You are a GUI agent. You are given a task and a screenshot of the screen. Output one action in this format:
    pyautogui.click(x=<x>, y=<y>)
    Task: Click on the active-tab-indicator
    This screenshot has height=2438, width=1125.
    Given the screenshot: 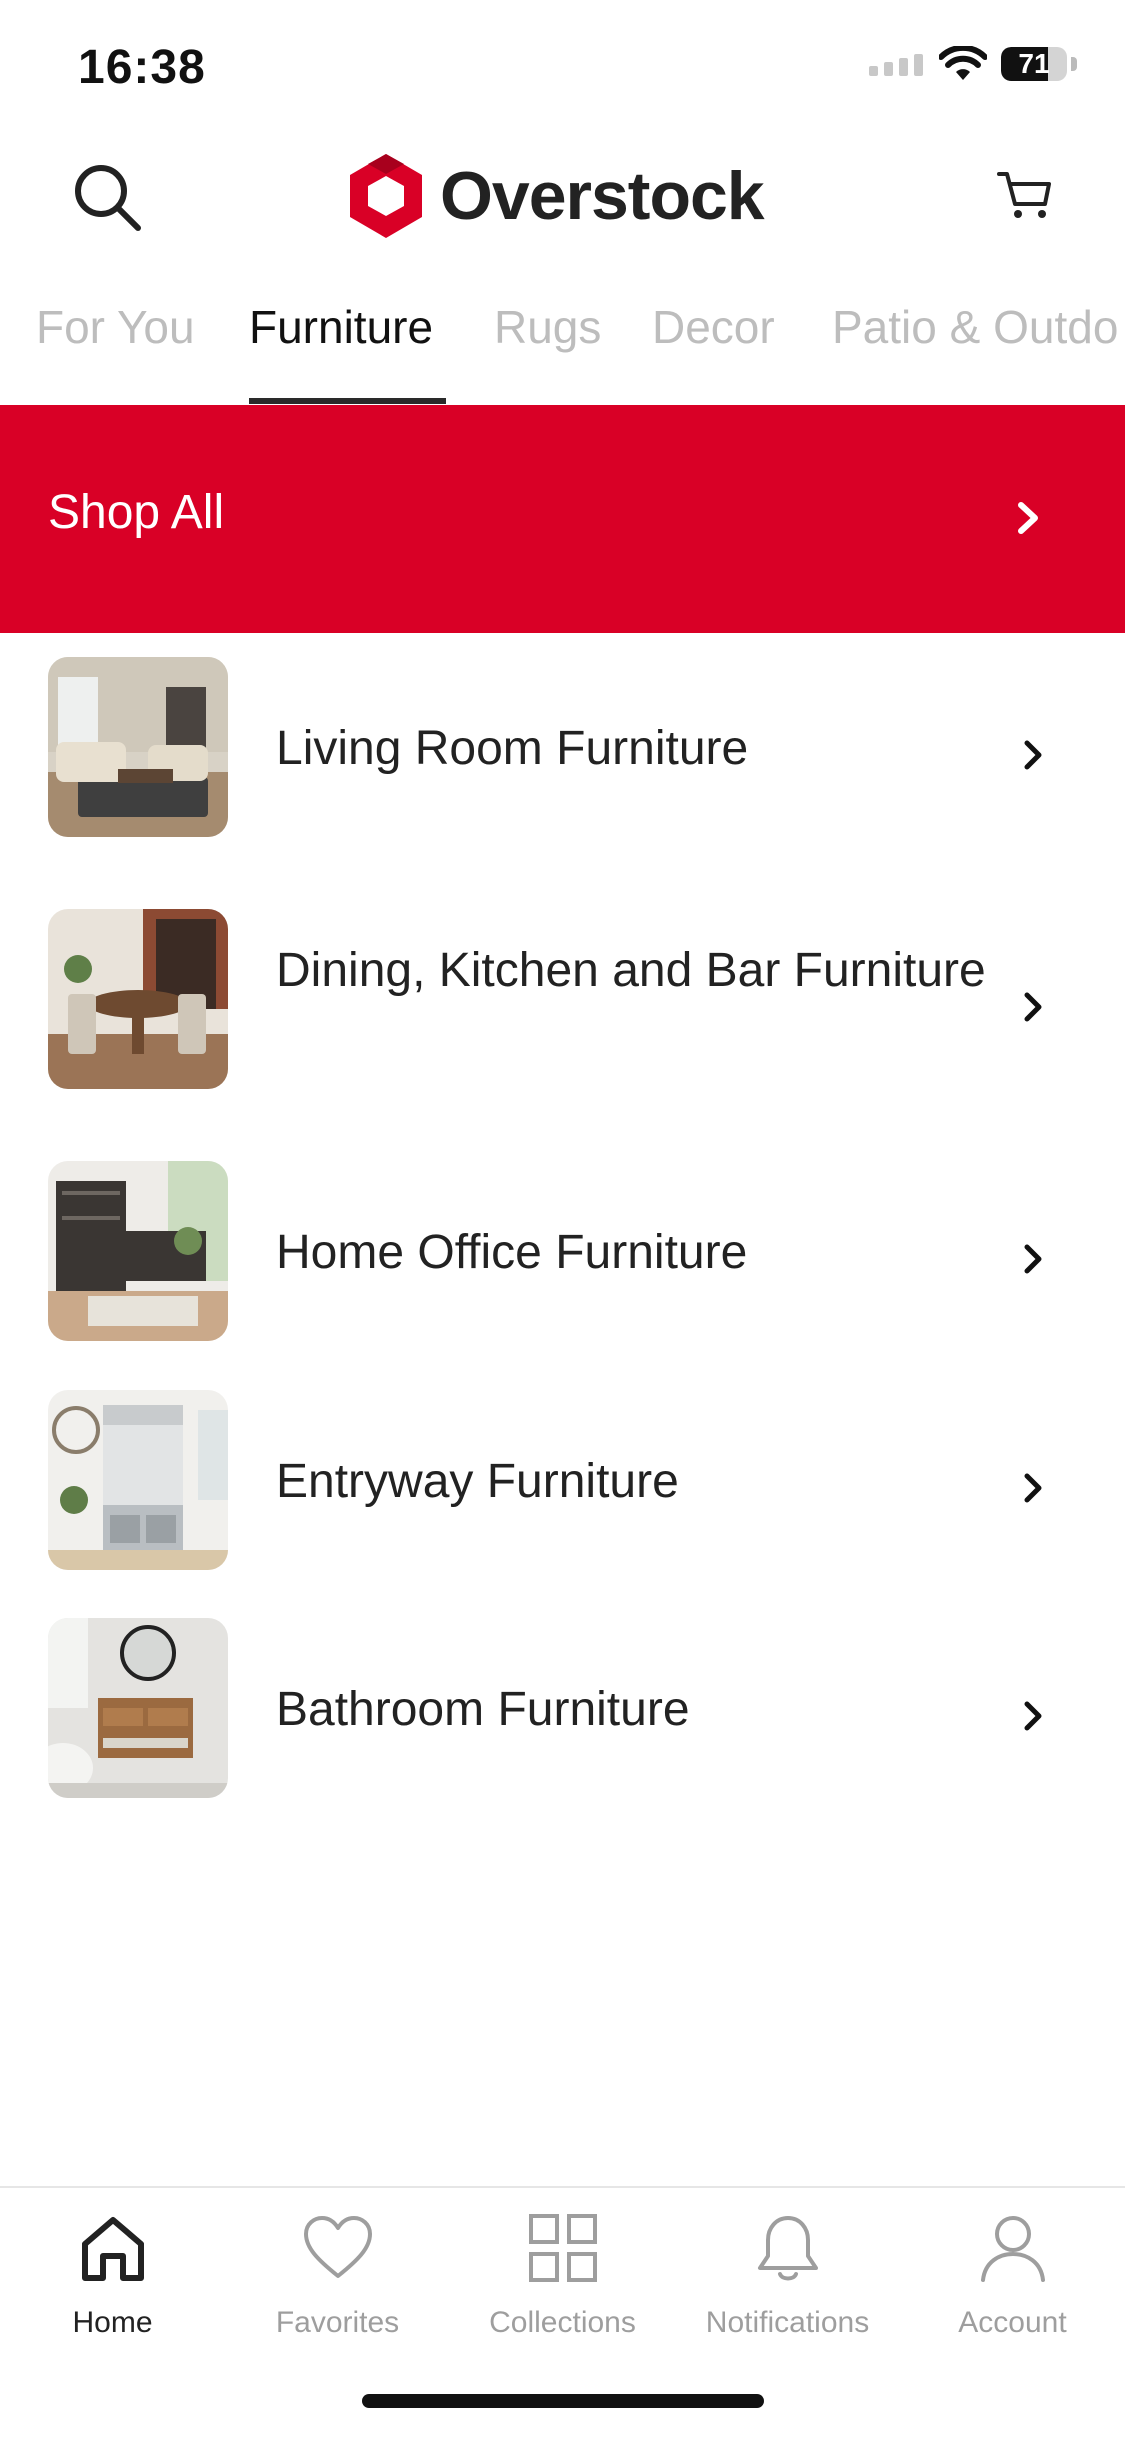 What is the action you would take?
    pyautogui.click(x=347, y=401)
    